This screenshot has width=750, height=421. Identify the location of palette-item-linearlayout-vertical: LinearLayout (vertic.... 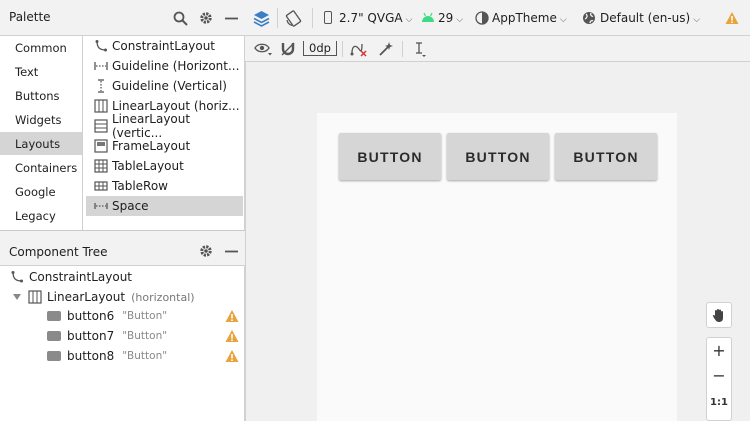
(164, 126).